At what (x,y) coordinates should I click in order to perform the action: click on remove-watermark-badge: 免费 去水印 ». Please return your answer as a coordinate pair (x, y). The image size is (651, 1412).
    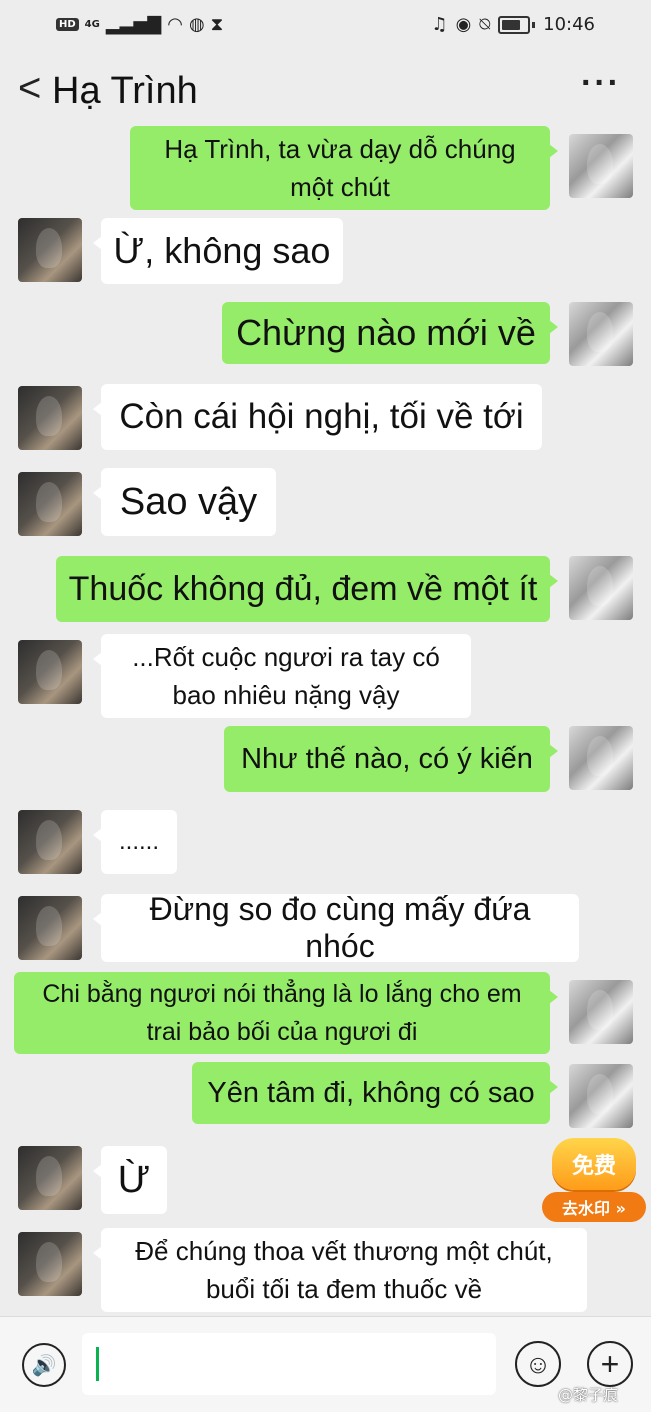
    Looking at the image, I should click on (594, 1177).